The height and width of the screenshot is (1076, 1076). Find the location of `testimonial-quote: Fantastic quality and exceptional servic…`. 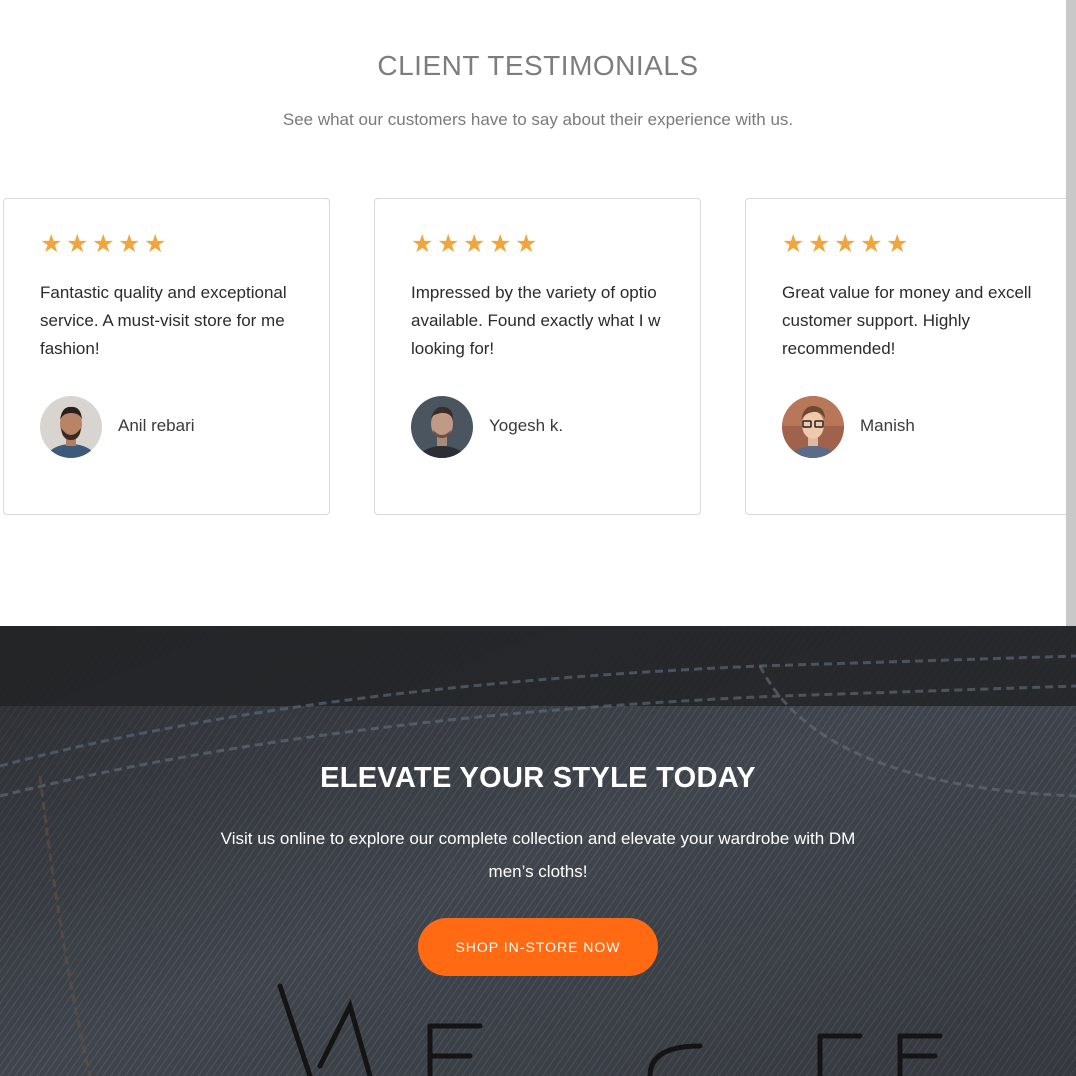

testimonial-quote: Fantastic quality and exceptional servic… is located at coordinates (163, 320).